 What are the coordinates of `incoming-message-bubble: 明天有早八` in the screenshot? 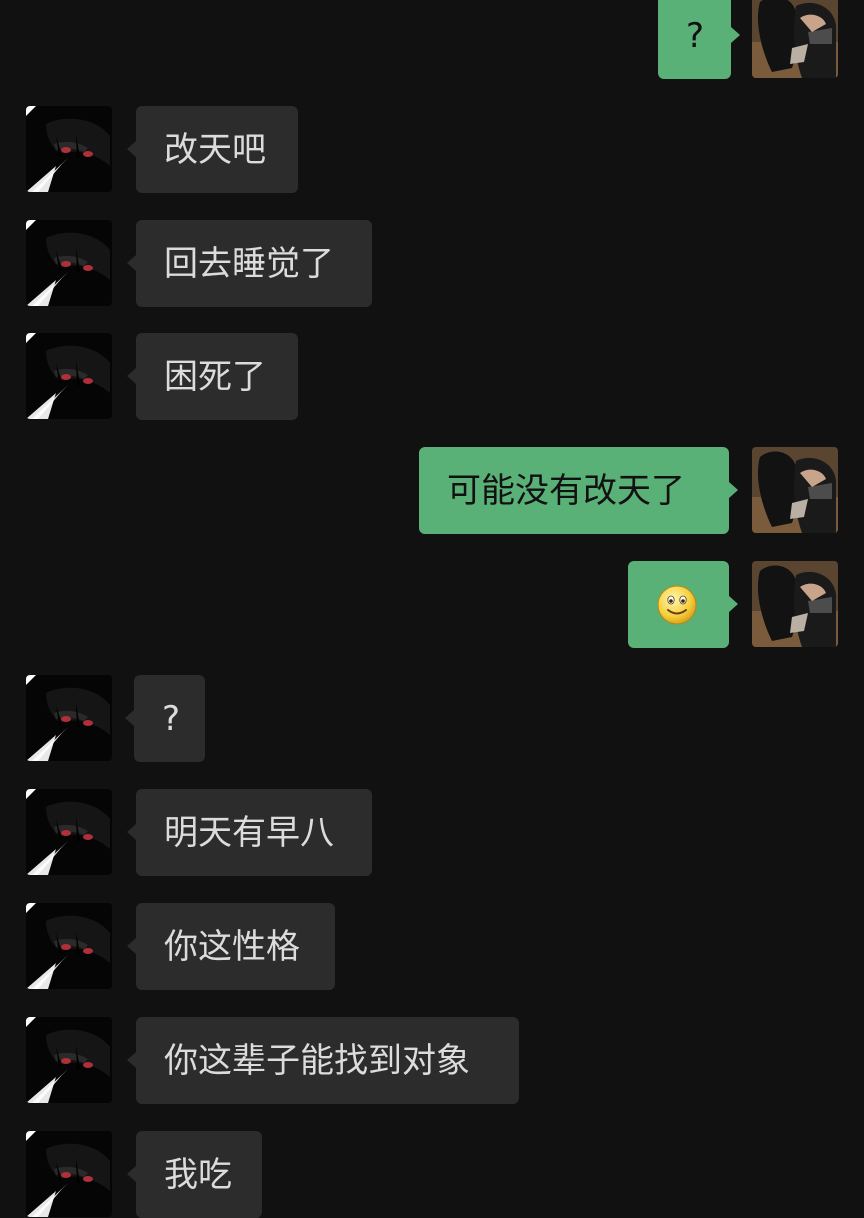 It's located at (249, 832).